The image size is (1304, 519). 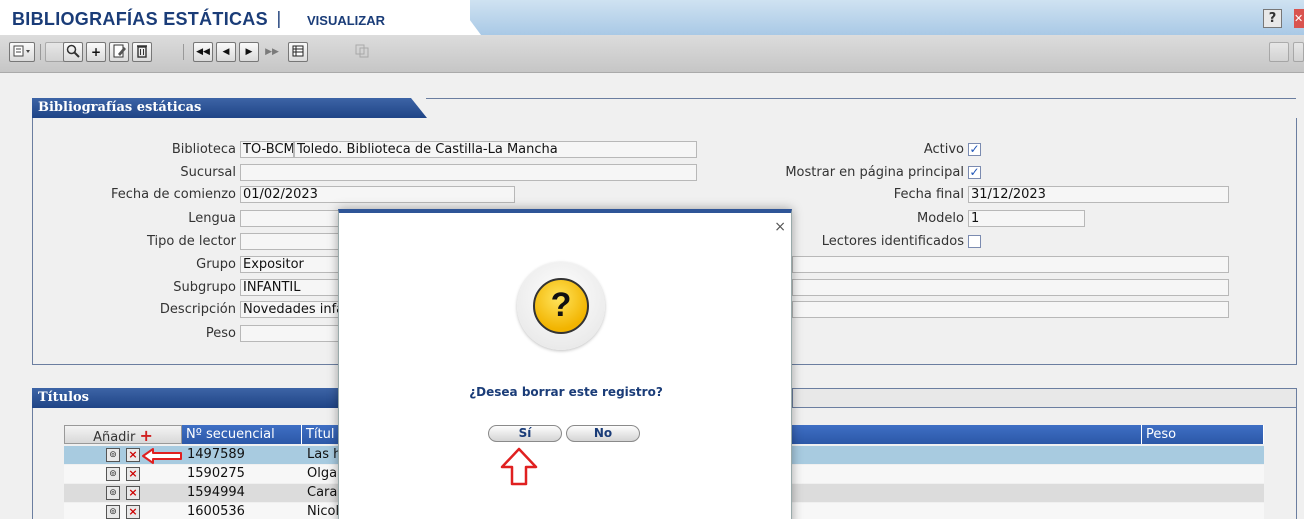 What do you see at coordinates (525, 433) in the screenshot?
I see `yes-button: Sí` at bounding box center [525, 433].